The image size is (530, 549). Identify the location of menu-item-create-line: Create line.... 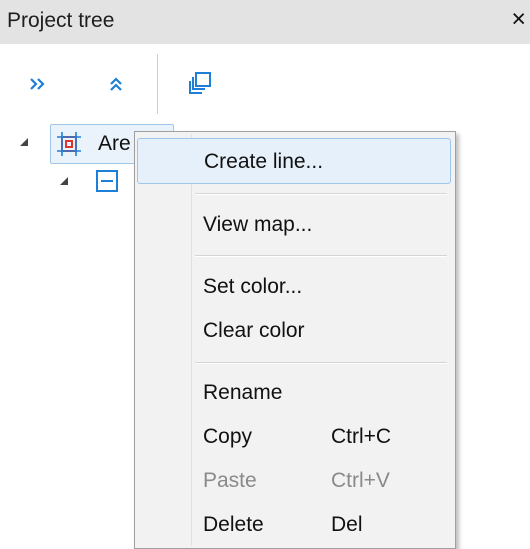
(294, 161).